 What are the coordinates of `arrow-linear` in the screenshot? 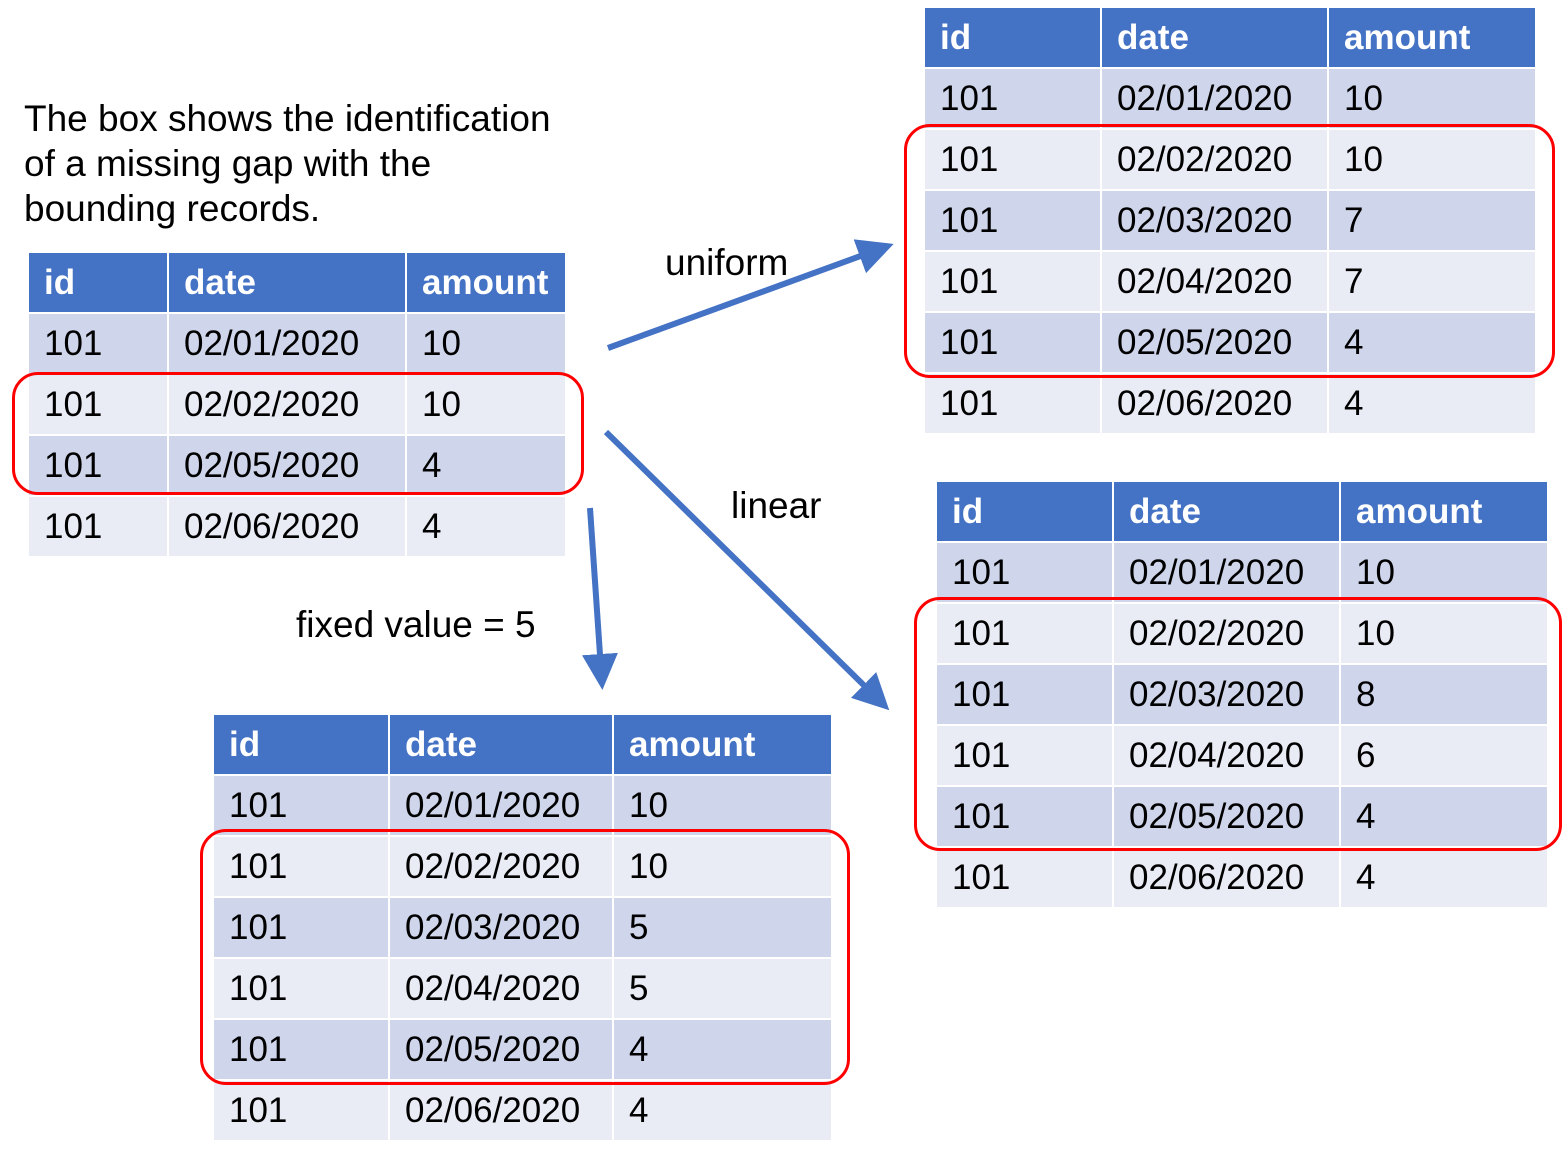 It's located at (746, 570).